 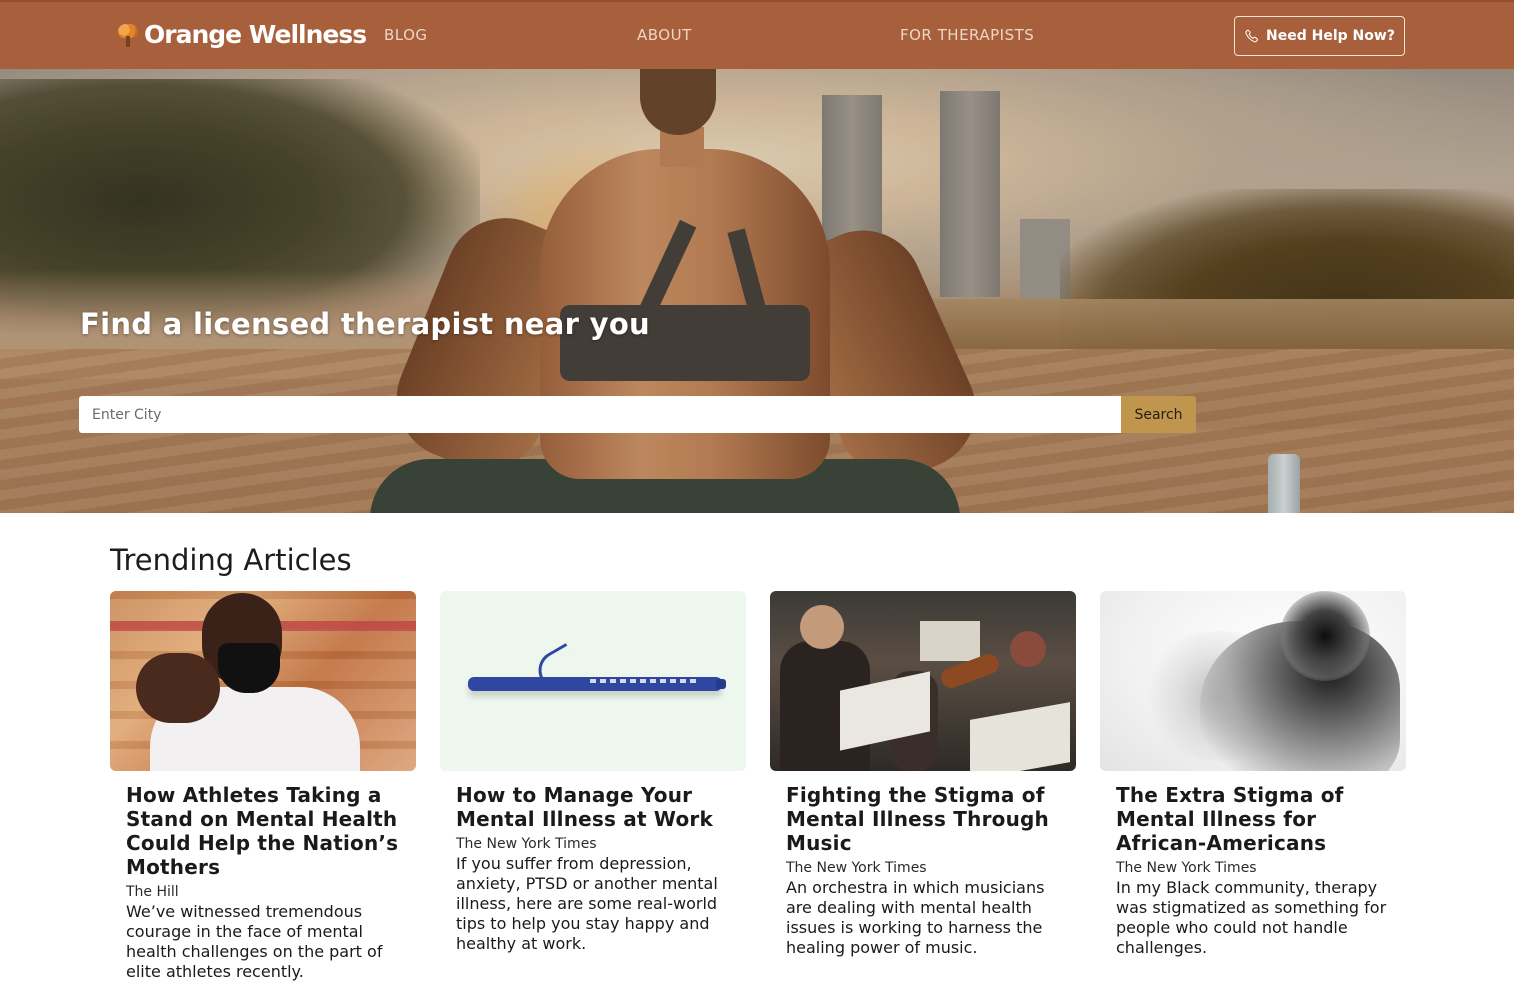 What do you see at coordinates (128, 35) in the screenshot?
I see `tree-logo-icon` at bounding box center [128, 35].